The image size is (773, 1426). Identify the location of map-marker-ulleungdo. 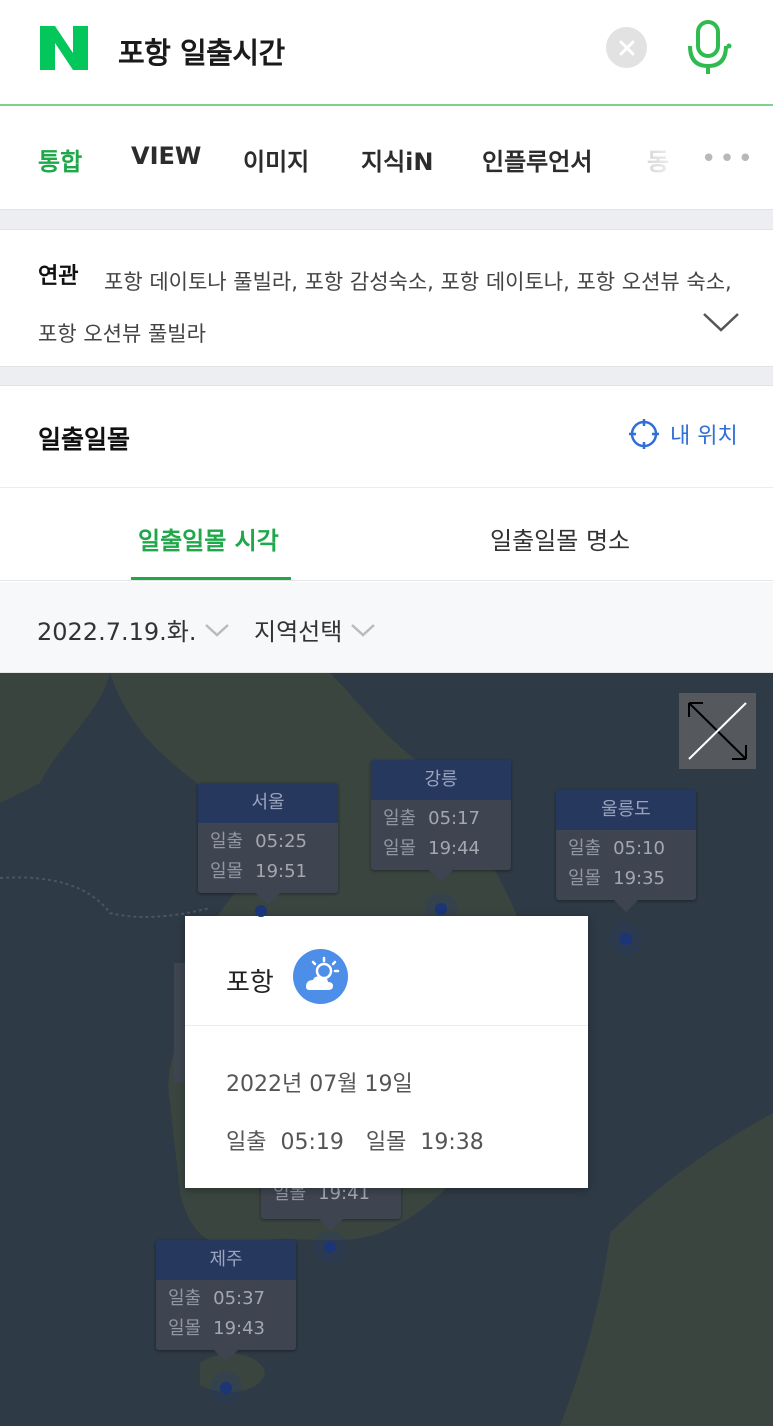
(626, 939).